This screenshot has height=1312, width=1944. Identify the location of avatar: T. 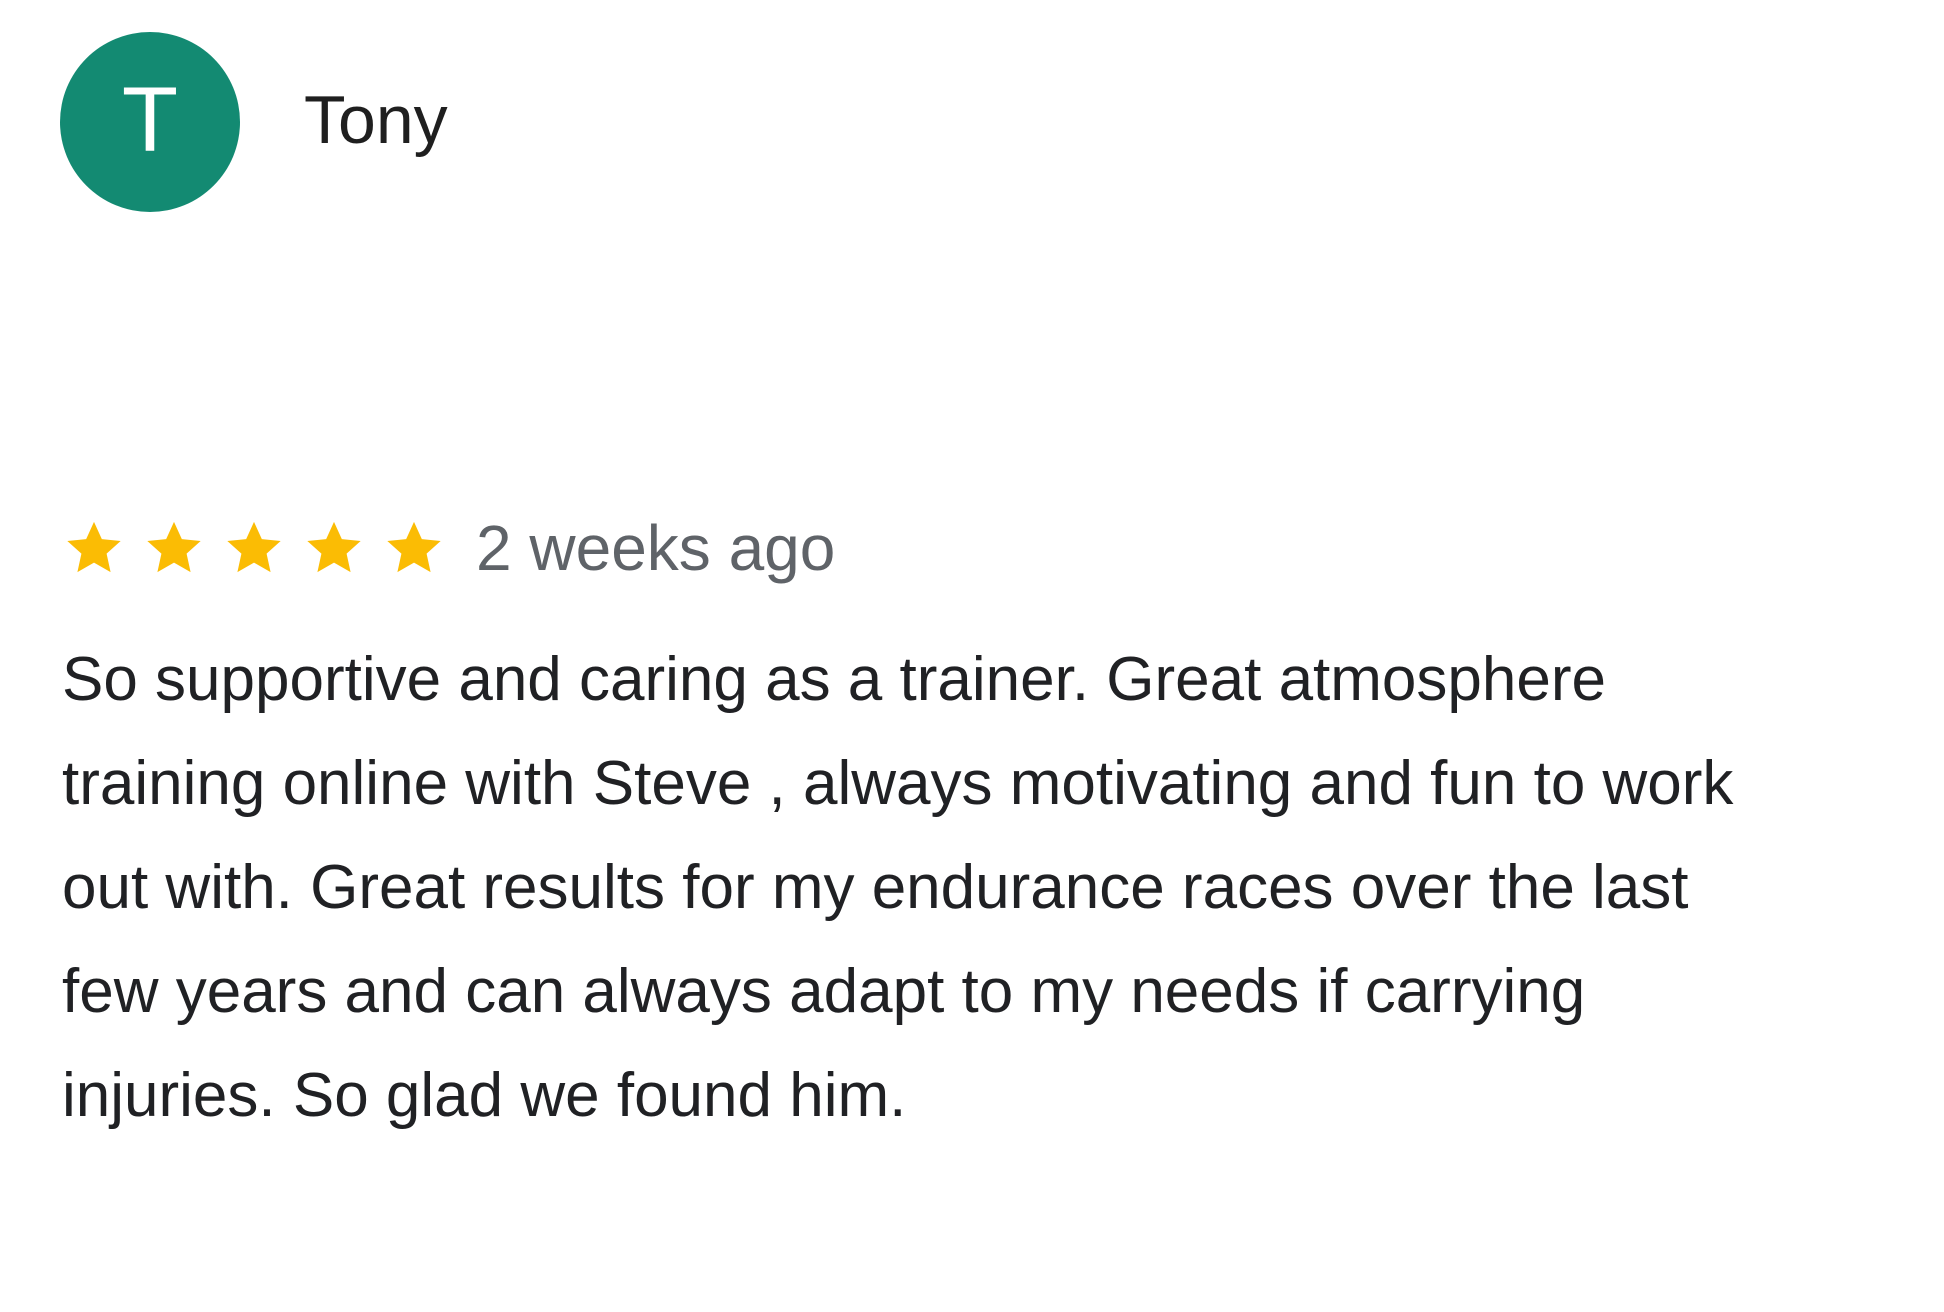
(150, 122).